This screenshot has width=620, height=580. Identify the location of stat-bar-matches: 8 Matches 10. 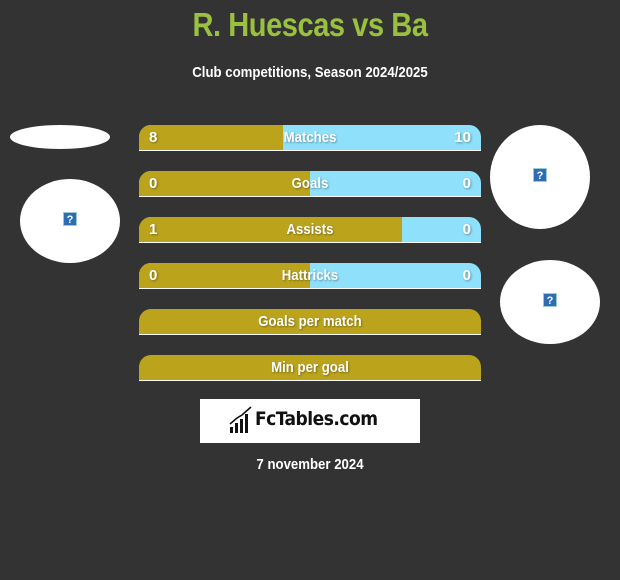
(310, 138).